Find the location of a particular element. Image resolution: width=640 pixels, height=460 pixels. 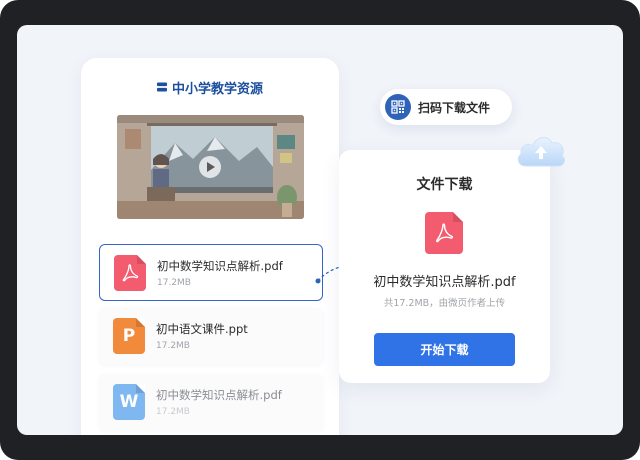

download-file-name: 初中数学知识点解析.pdf is located at coordinates (444, 282).